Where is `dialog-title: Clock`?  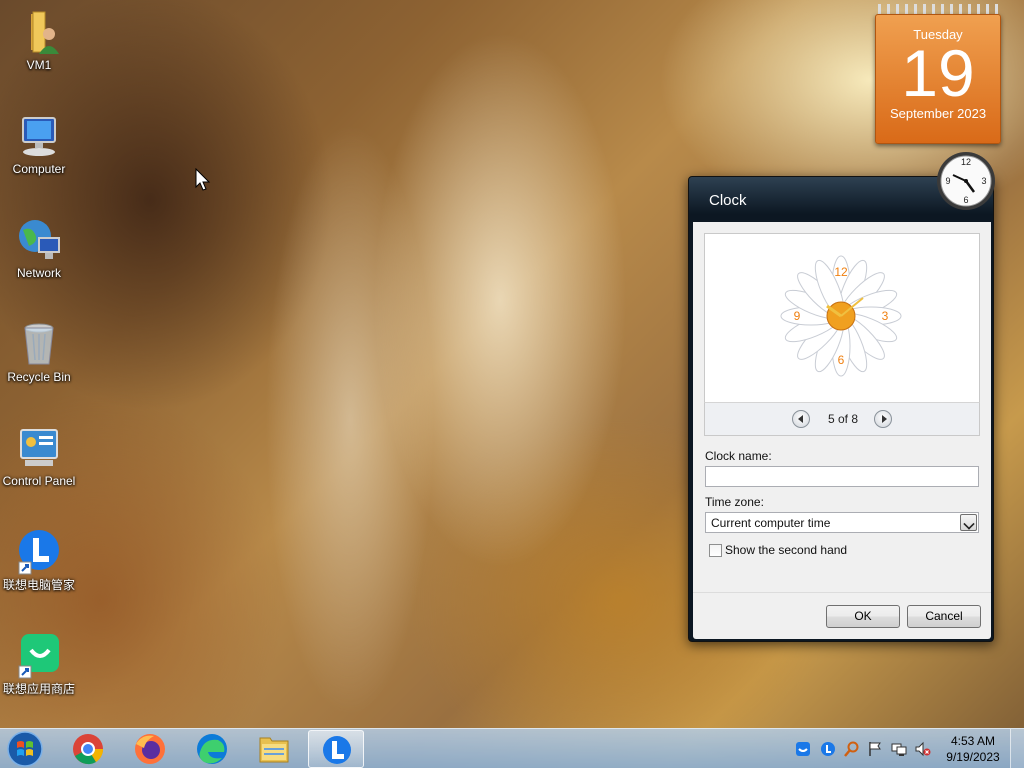 dialog-title: Clock is located at coordinates (728, 200).